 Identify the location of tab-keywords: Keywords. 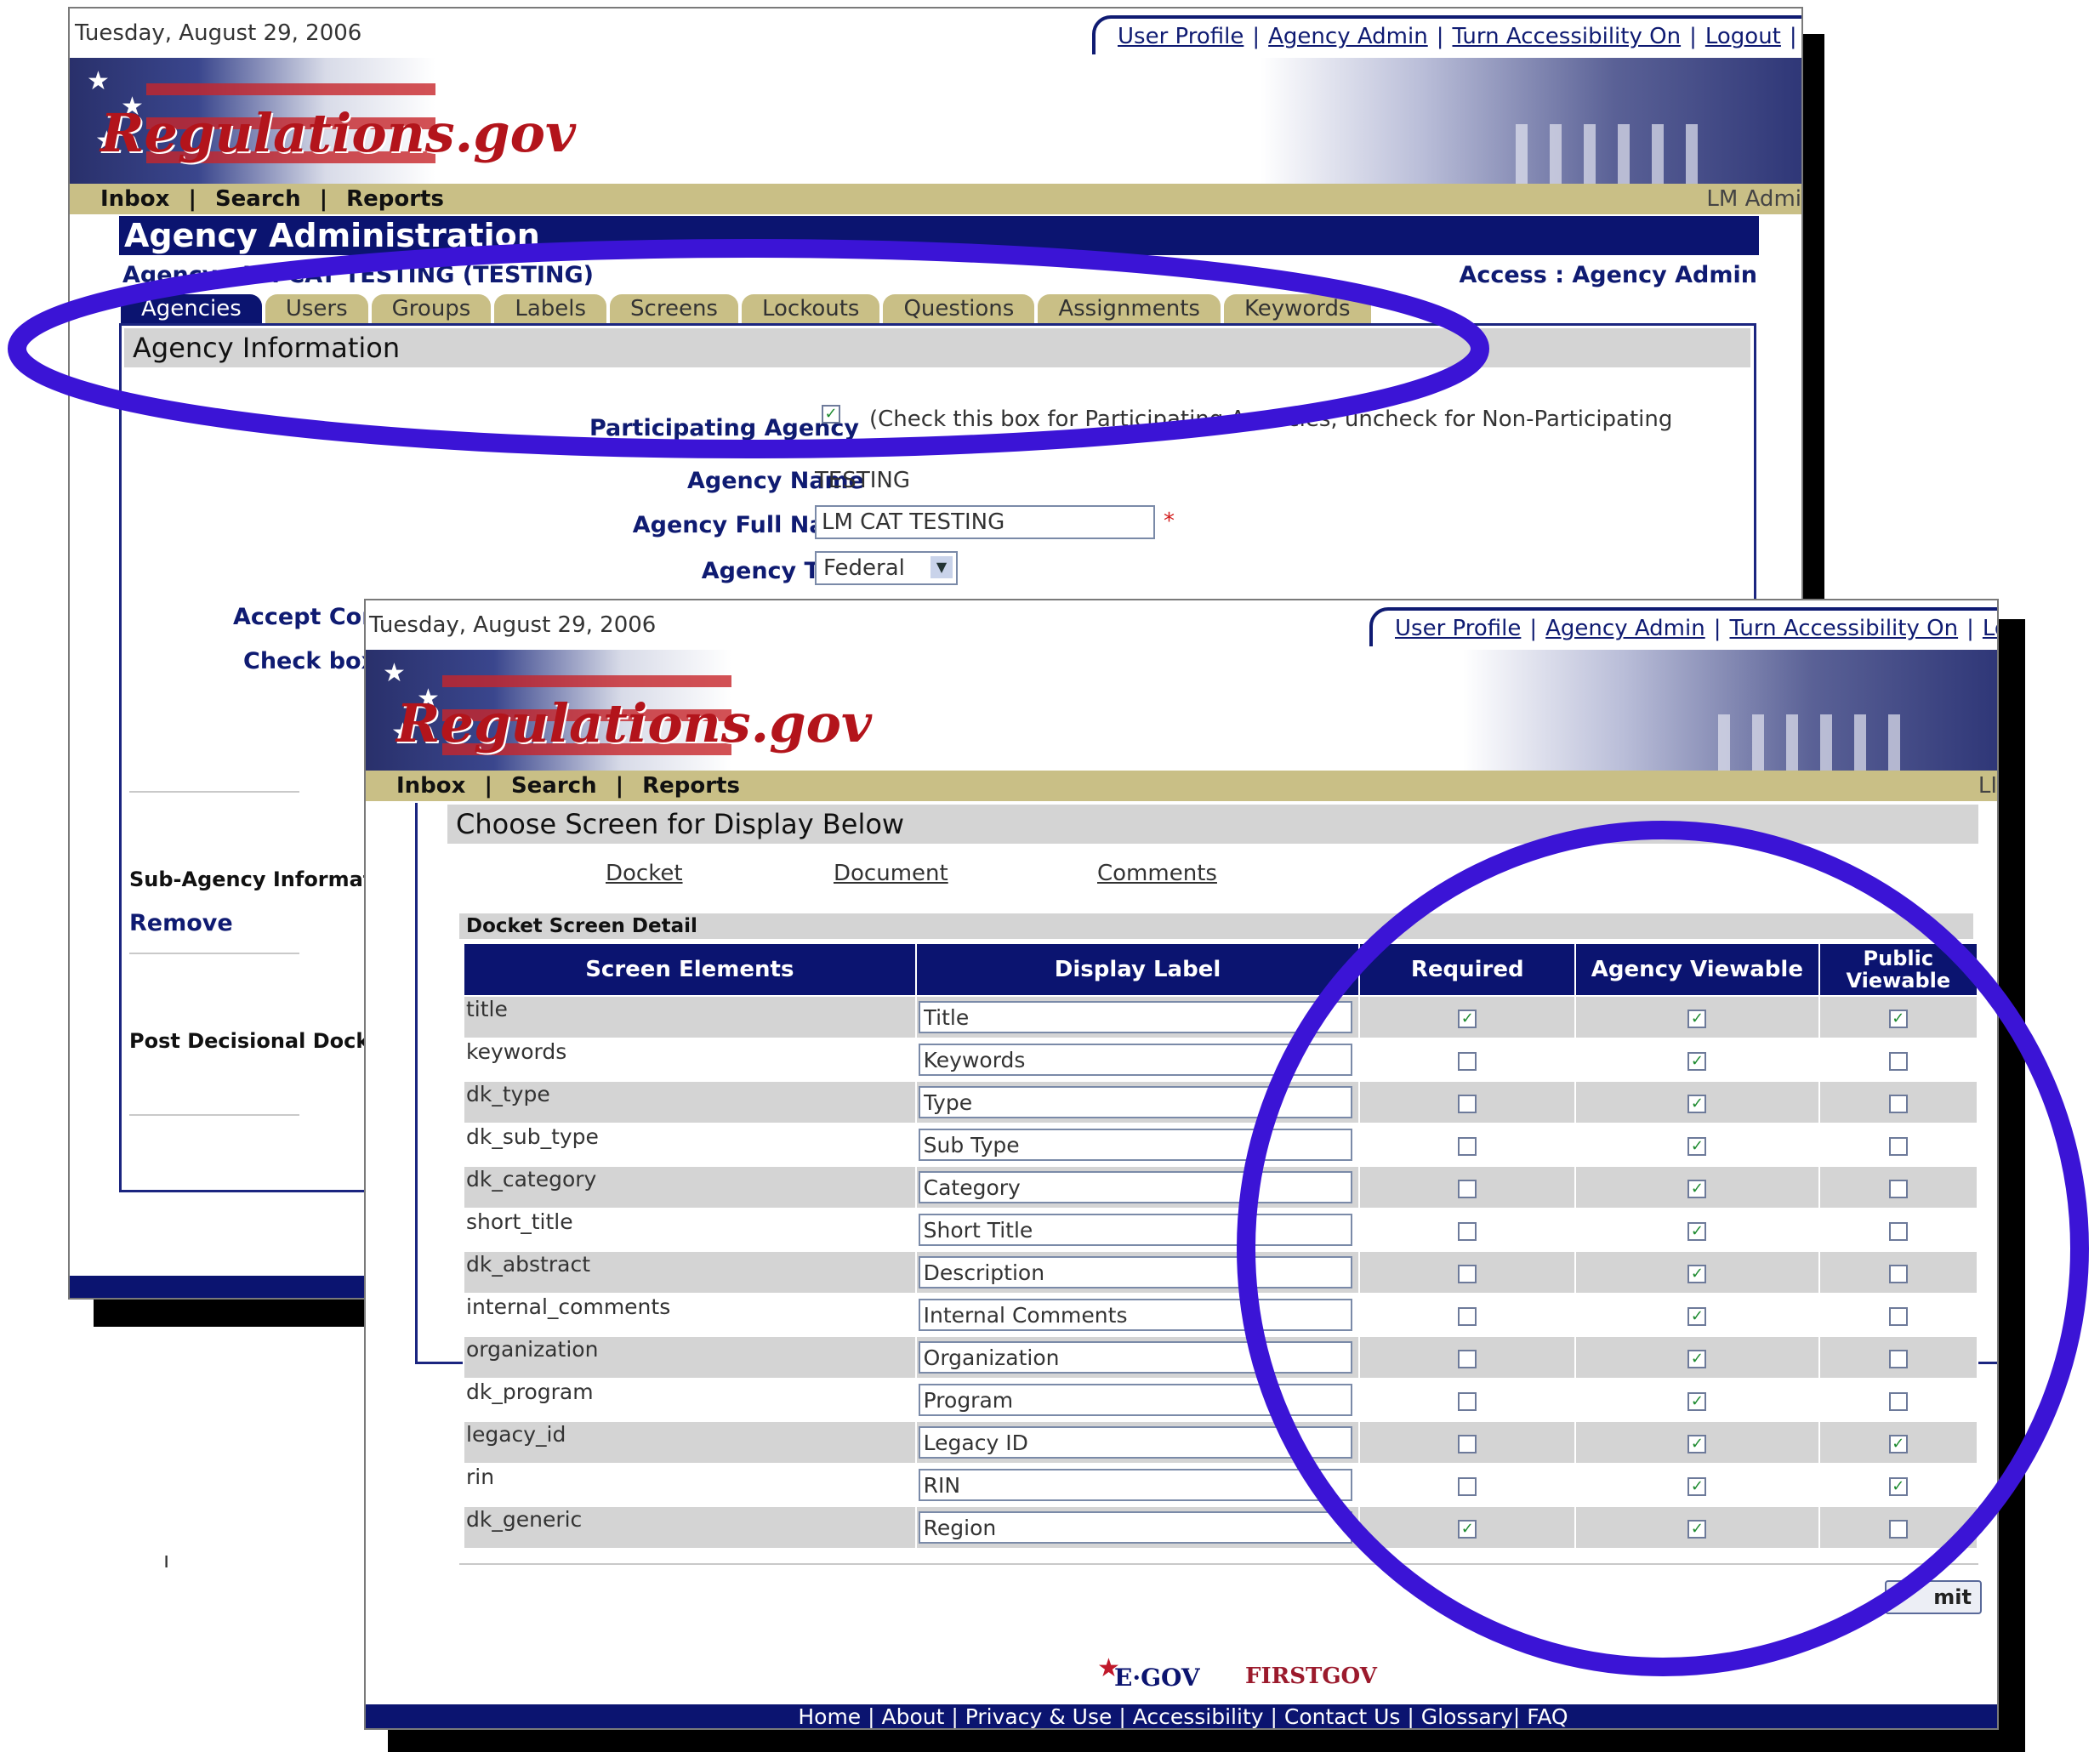
(1297, 308).